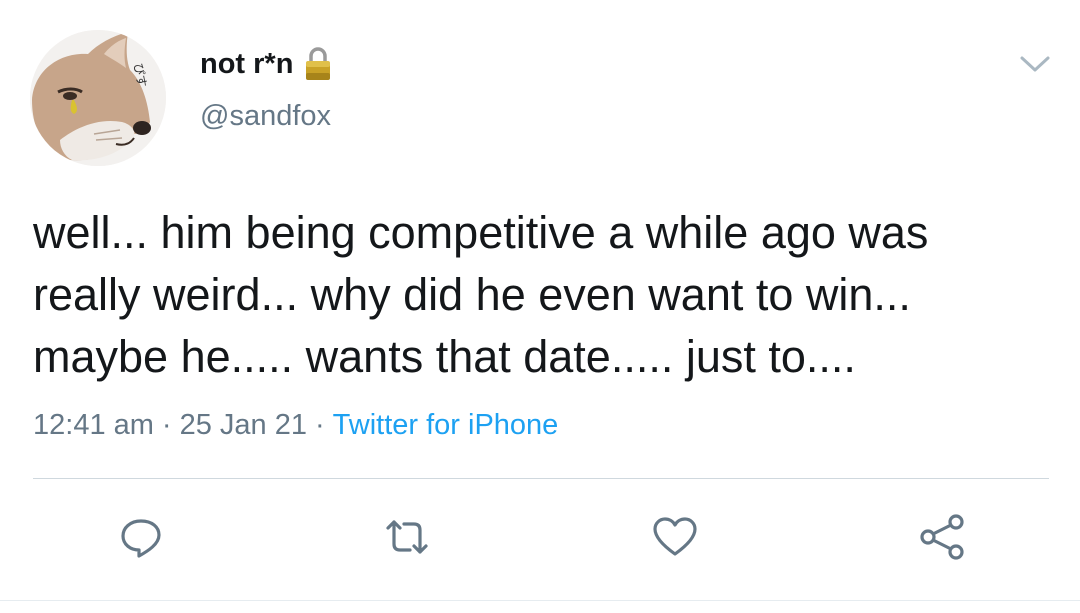 The width and height of the screenshot is (1080, 613). I want to click on share-icon, so click(942, 537).